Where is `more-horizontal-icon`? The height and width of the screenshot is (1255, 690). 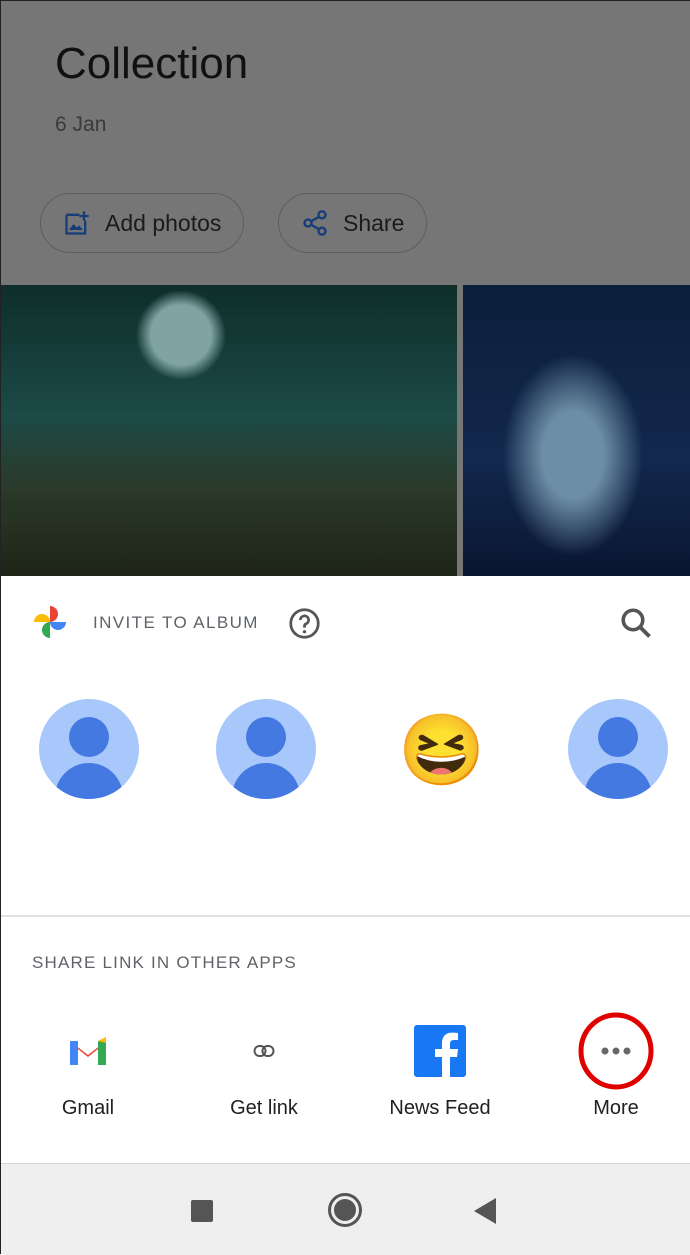 more-horizontal-icon is located at coordinates (616, 1051).